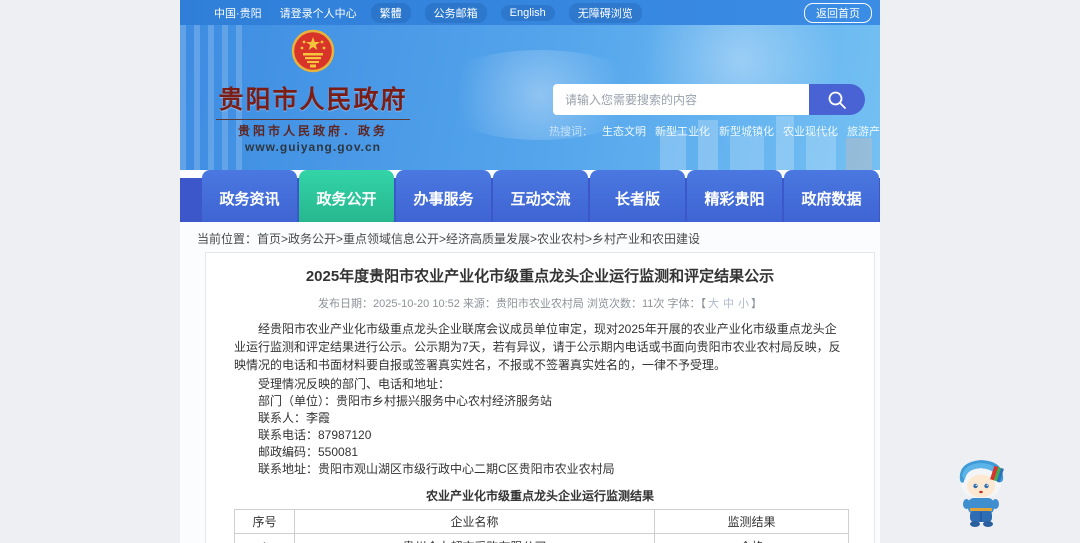  Describe the element at coordinates (746, 132) in the screenshot. I see `hot-word-urbanization: 新型城镇化` at that location.